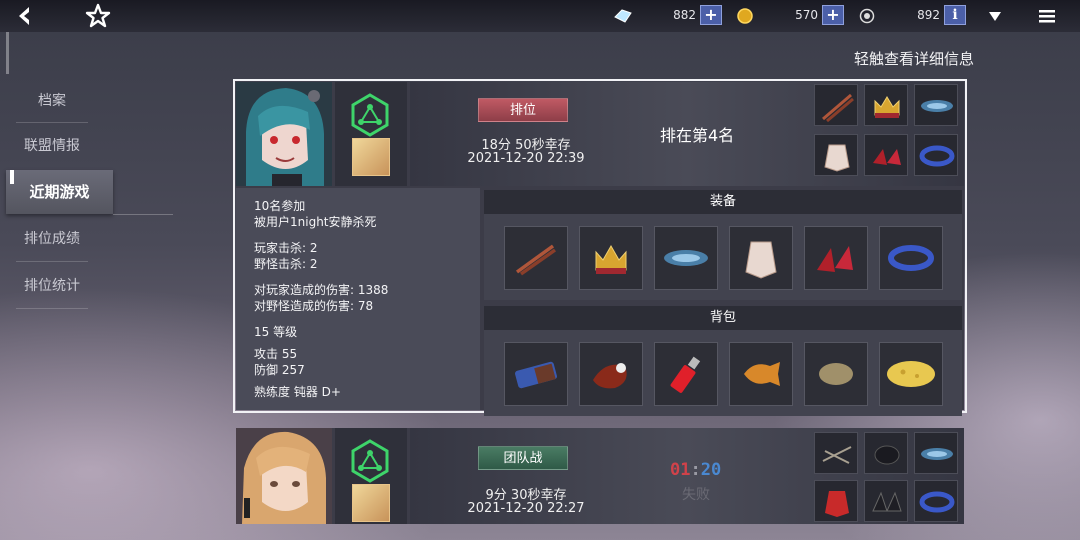 Image resolution: width=1080 pixels, height=540 pixels. I want to click on red-armor-icon, so click(836, 501).